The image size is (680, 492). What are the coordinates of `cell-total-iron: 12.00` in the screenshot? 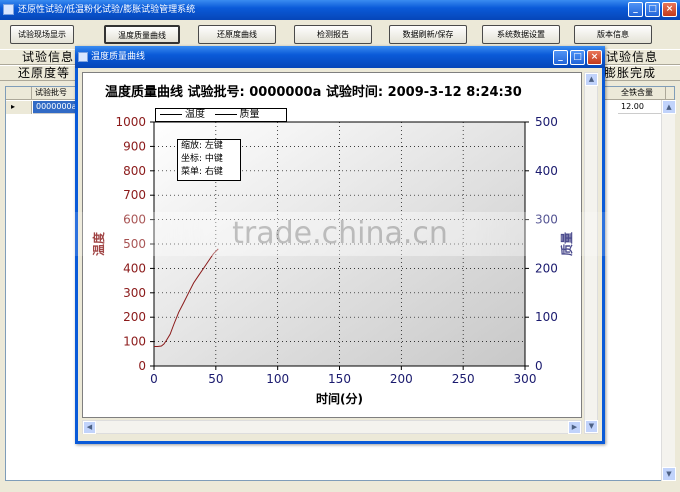 It's located at (642, 107).